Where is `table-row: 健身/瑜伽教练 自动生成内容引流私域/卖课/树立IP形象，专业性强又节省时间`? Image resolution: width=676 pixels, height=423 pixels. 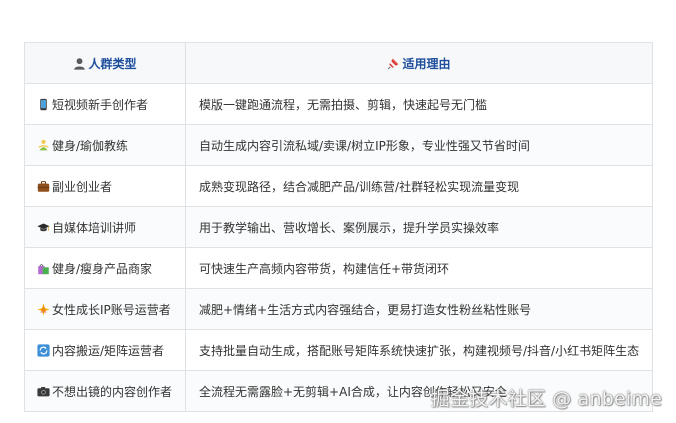
table-row: 健身/瑜伽教练 自动生成内容引流私域/卖课/树立IP形象，专业性强又节省时间 is located at coordinates (338, 145).